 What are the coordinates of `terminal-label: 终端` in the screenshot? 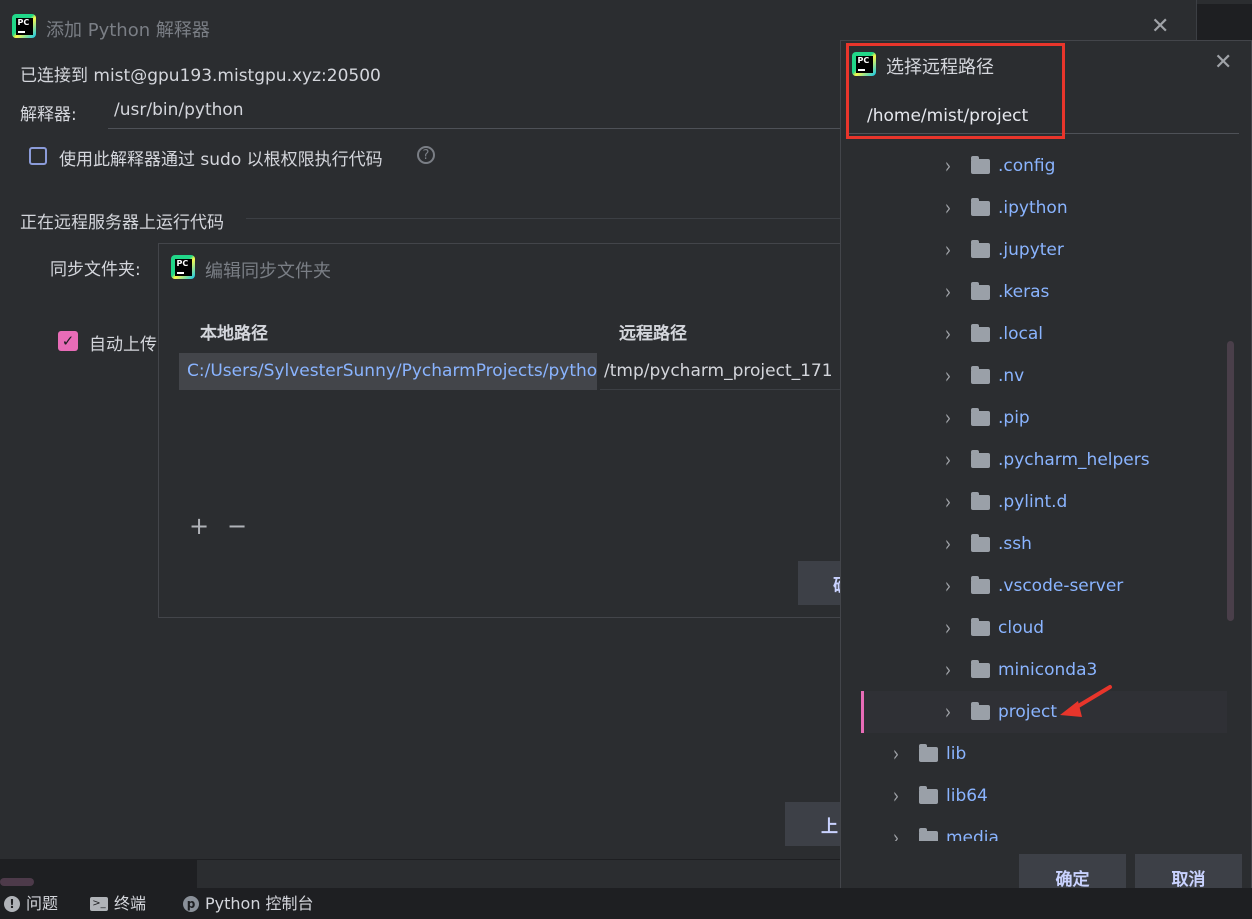 It's located at (130, 903).